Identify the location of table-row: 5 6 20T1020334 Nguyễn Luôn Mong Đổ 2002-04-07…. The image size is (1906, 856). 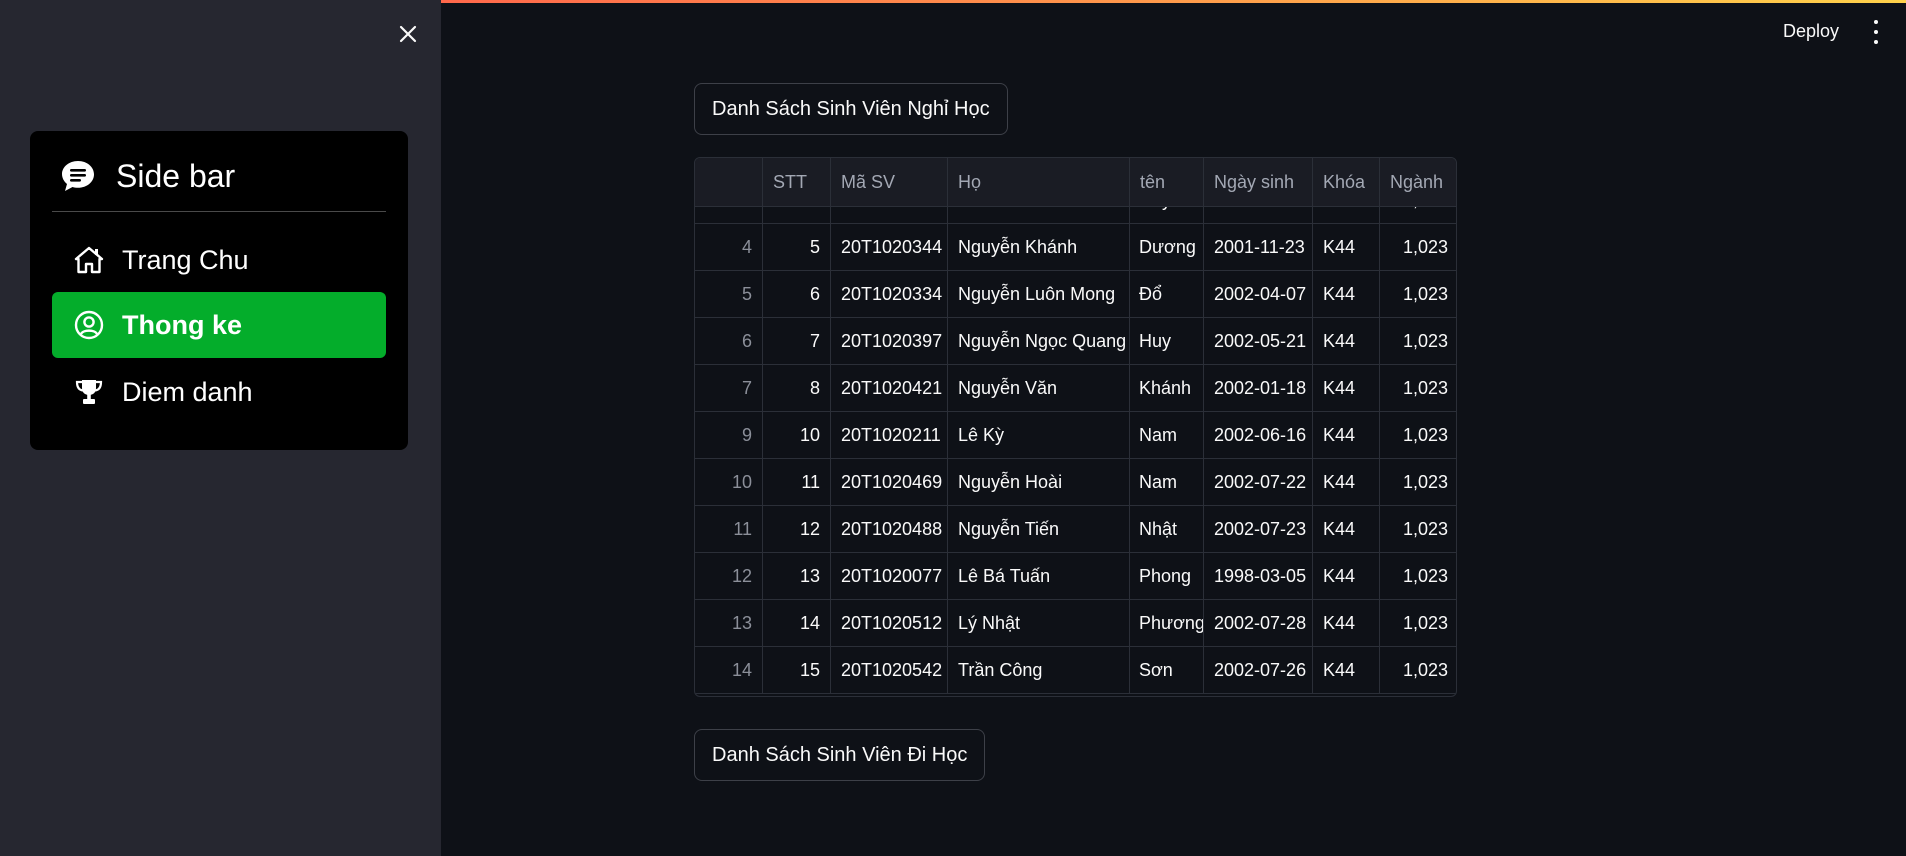
(1075, 294).